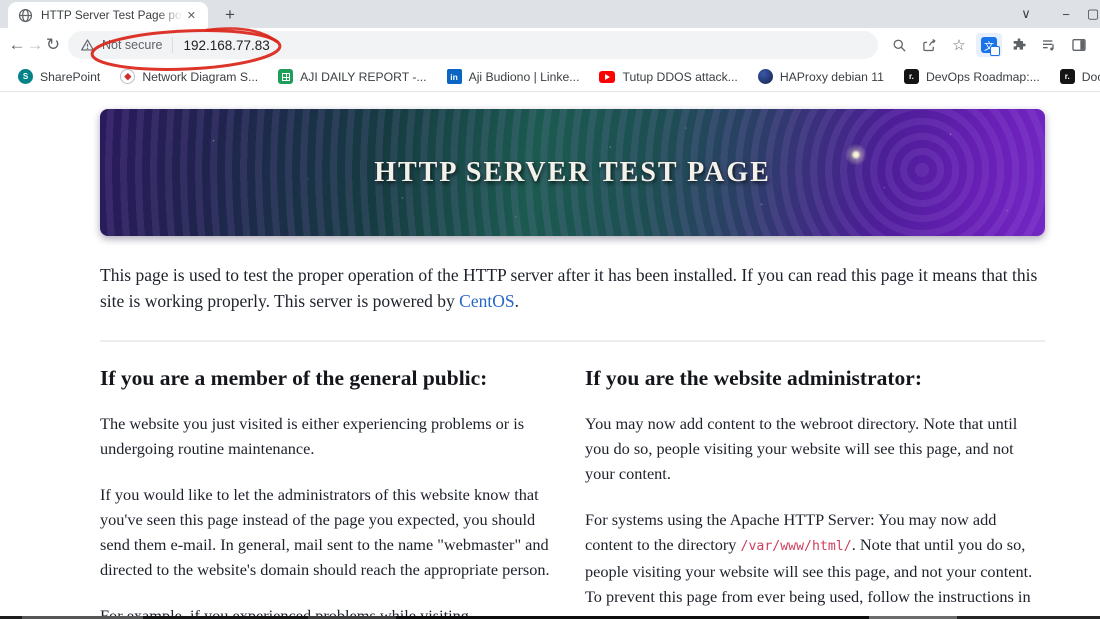  I want to click on text-segment: ., so click(875, 614).